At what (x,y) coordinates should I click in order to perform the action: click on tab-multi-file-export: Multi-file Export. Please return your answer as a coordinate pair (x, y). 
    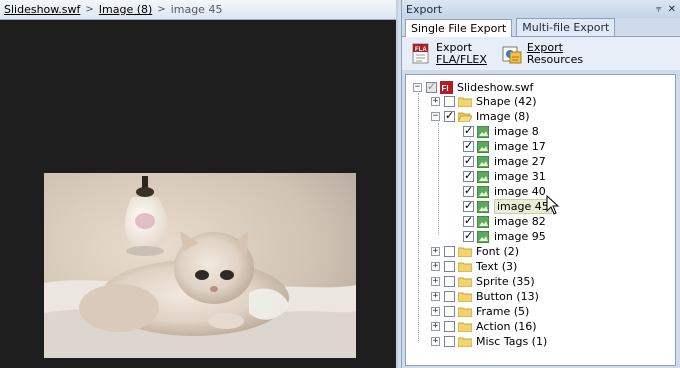
    Looking at the image, I should click on (566, 27).